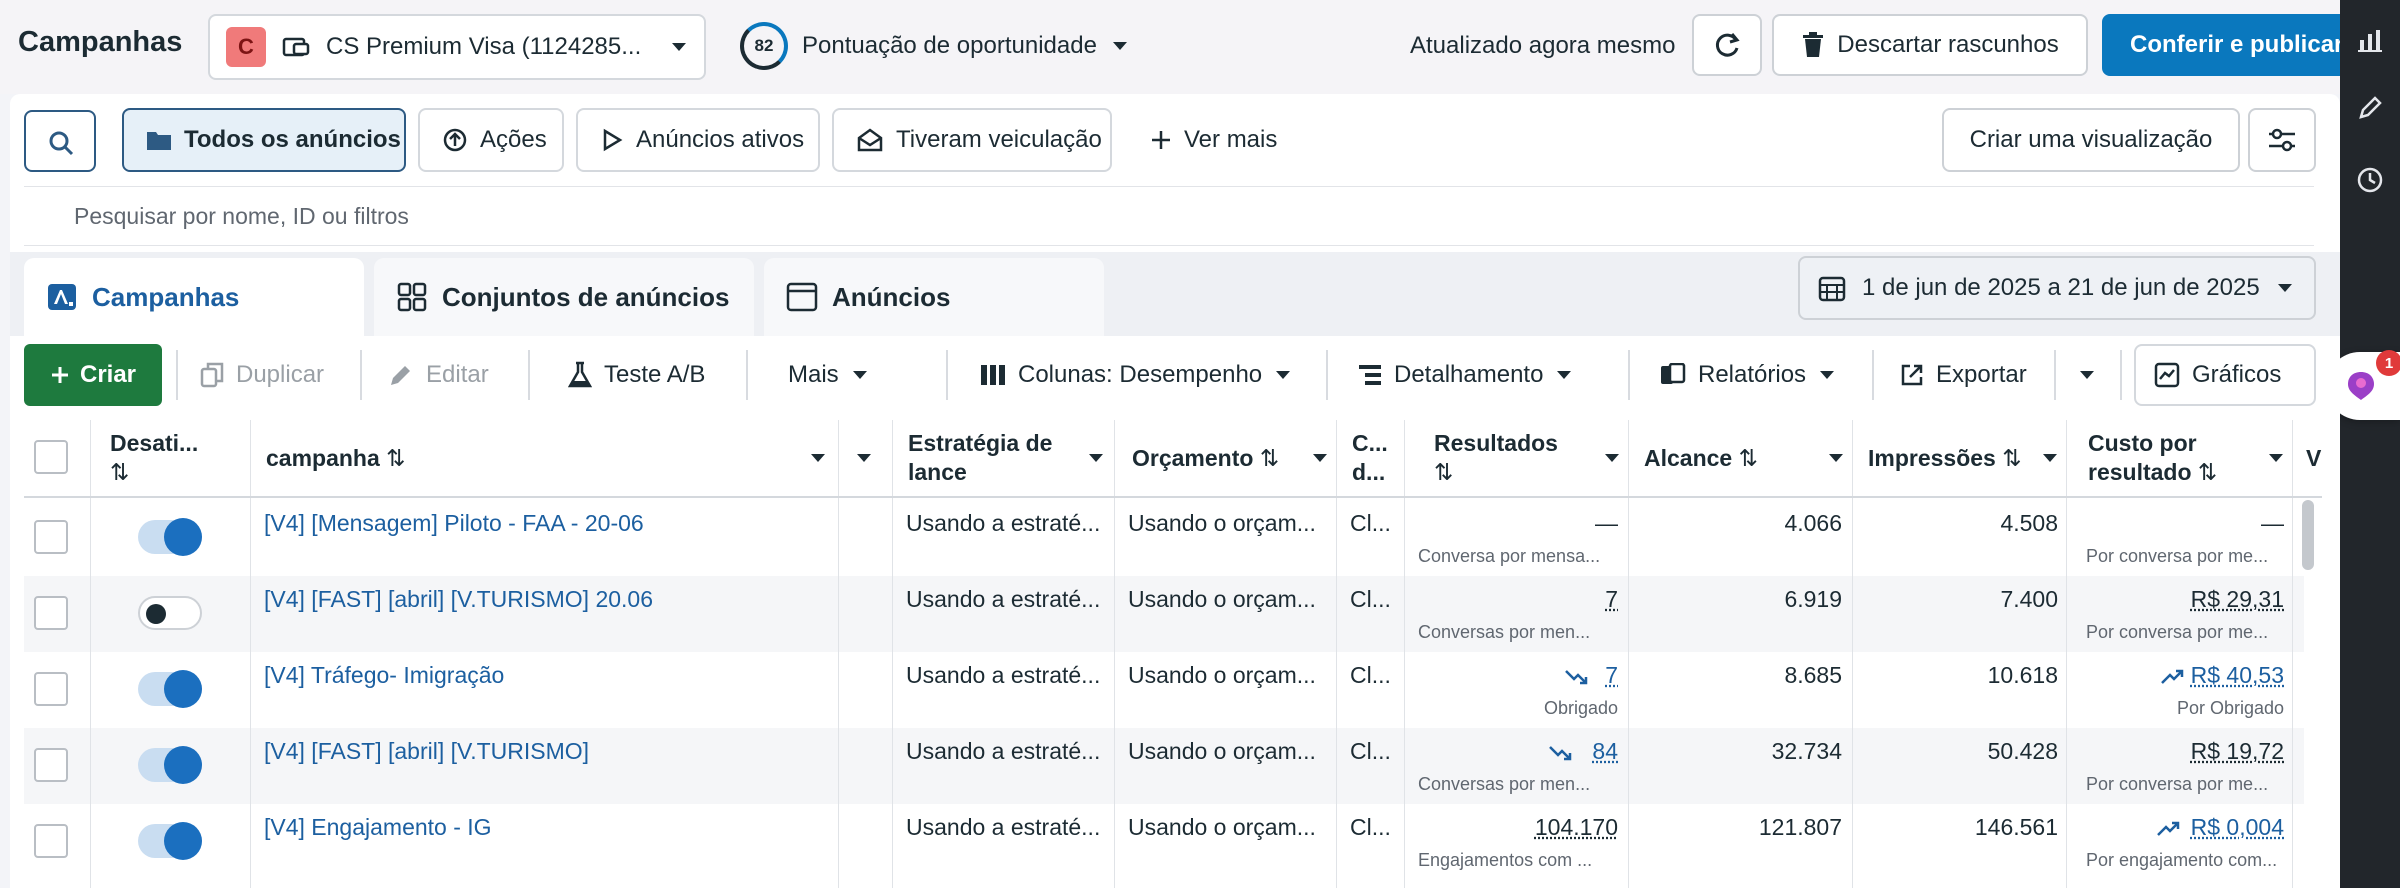  I want to click on col-header-results: Resultados ⇅, so click(1527, 458).